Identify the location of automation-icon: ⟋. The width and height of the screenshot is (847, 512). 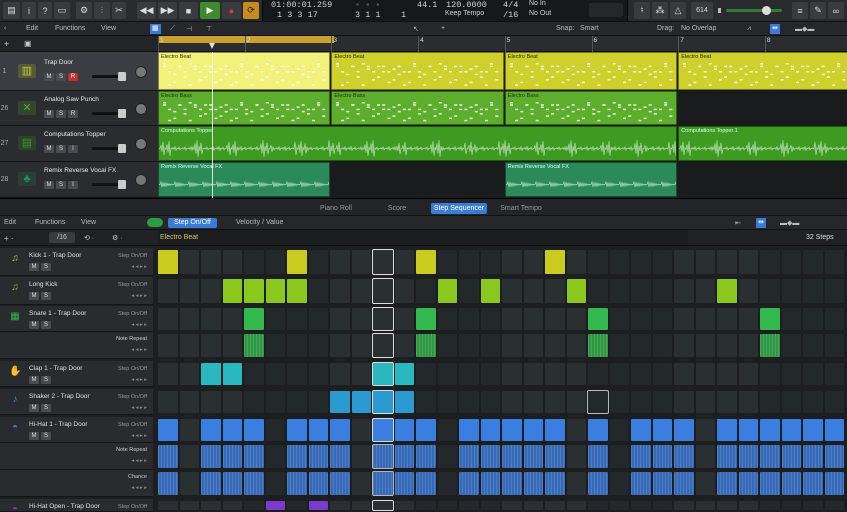
(172, 29).